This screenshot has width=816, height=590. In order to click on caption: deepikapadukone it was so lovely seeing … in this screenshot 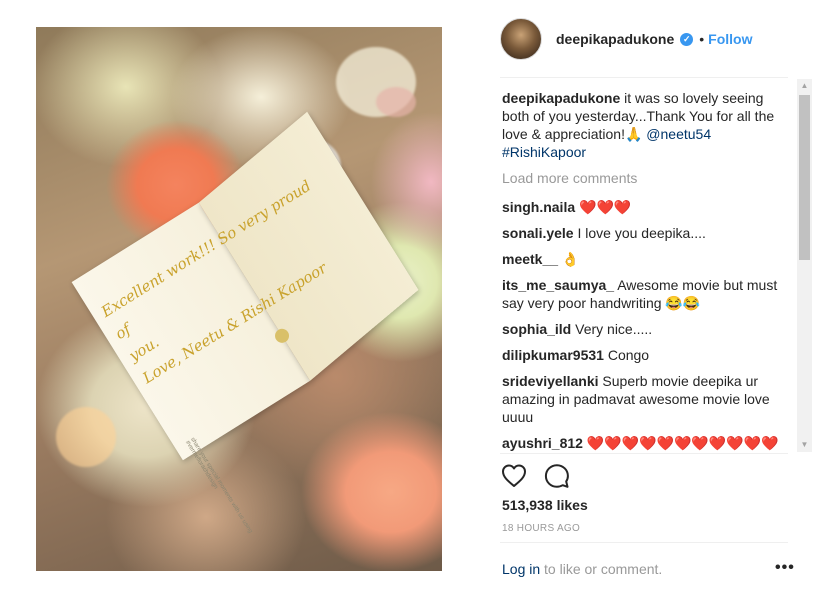, I will do `click(647, 125)`.